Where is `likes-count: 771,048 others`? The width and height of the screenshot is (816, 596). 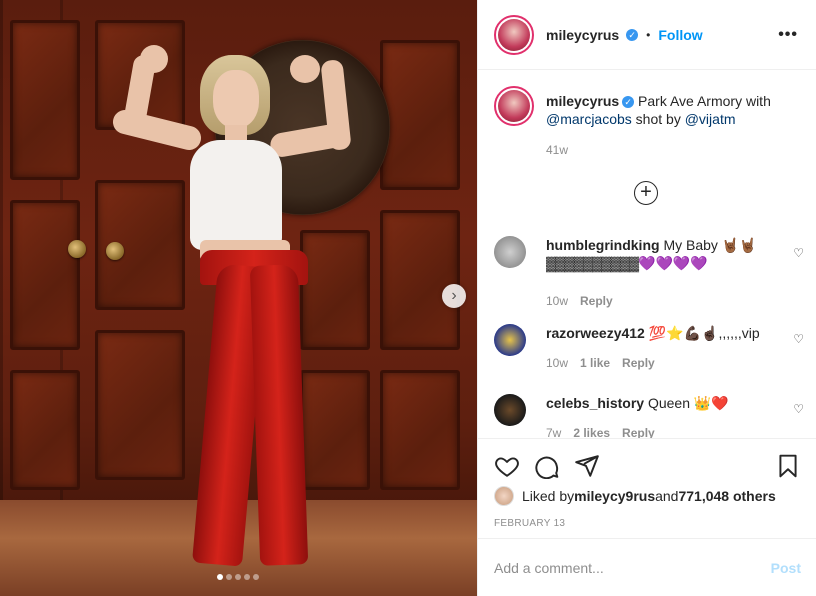
likes-count: 771,048 others is located at coordinates (726, 496).